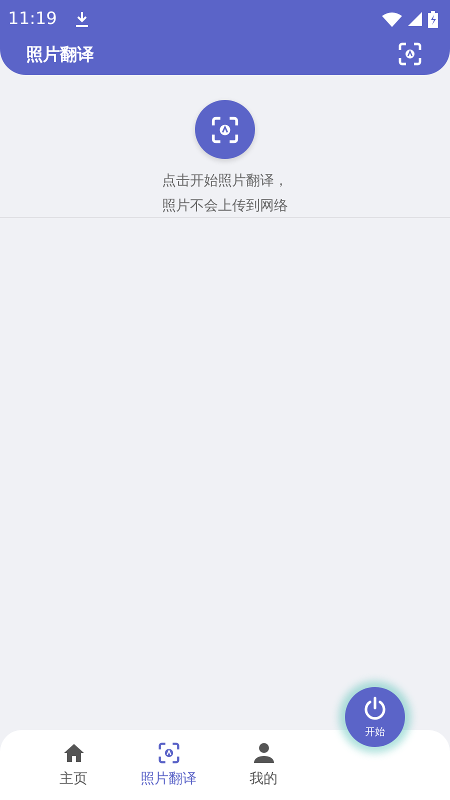  I want to click on clock: 11:19, so click(32, 19).